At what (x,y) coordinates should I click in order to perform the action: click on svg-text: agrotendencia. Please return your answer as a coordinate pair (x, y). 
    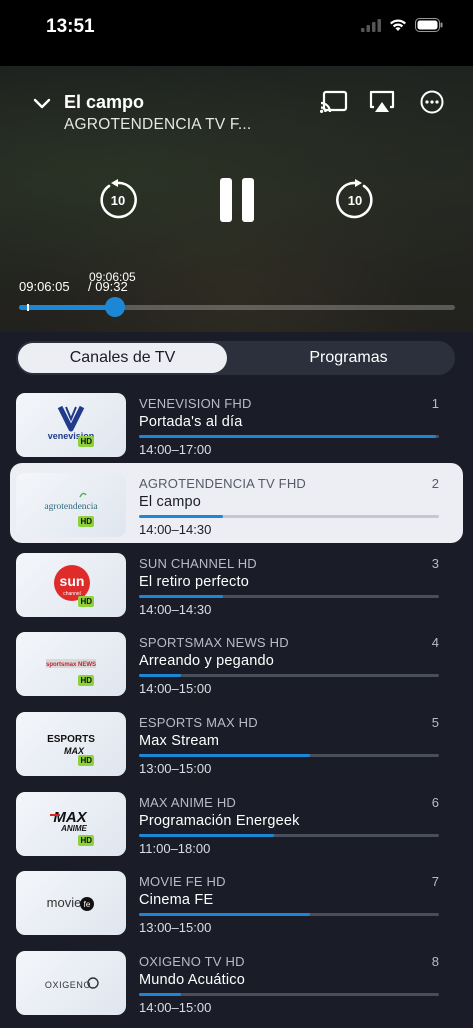
    Looking at the image, I should click on (71, 507).